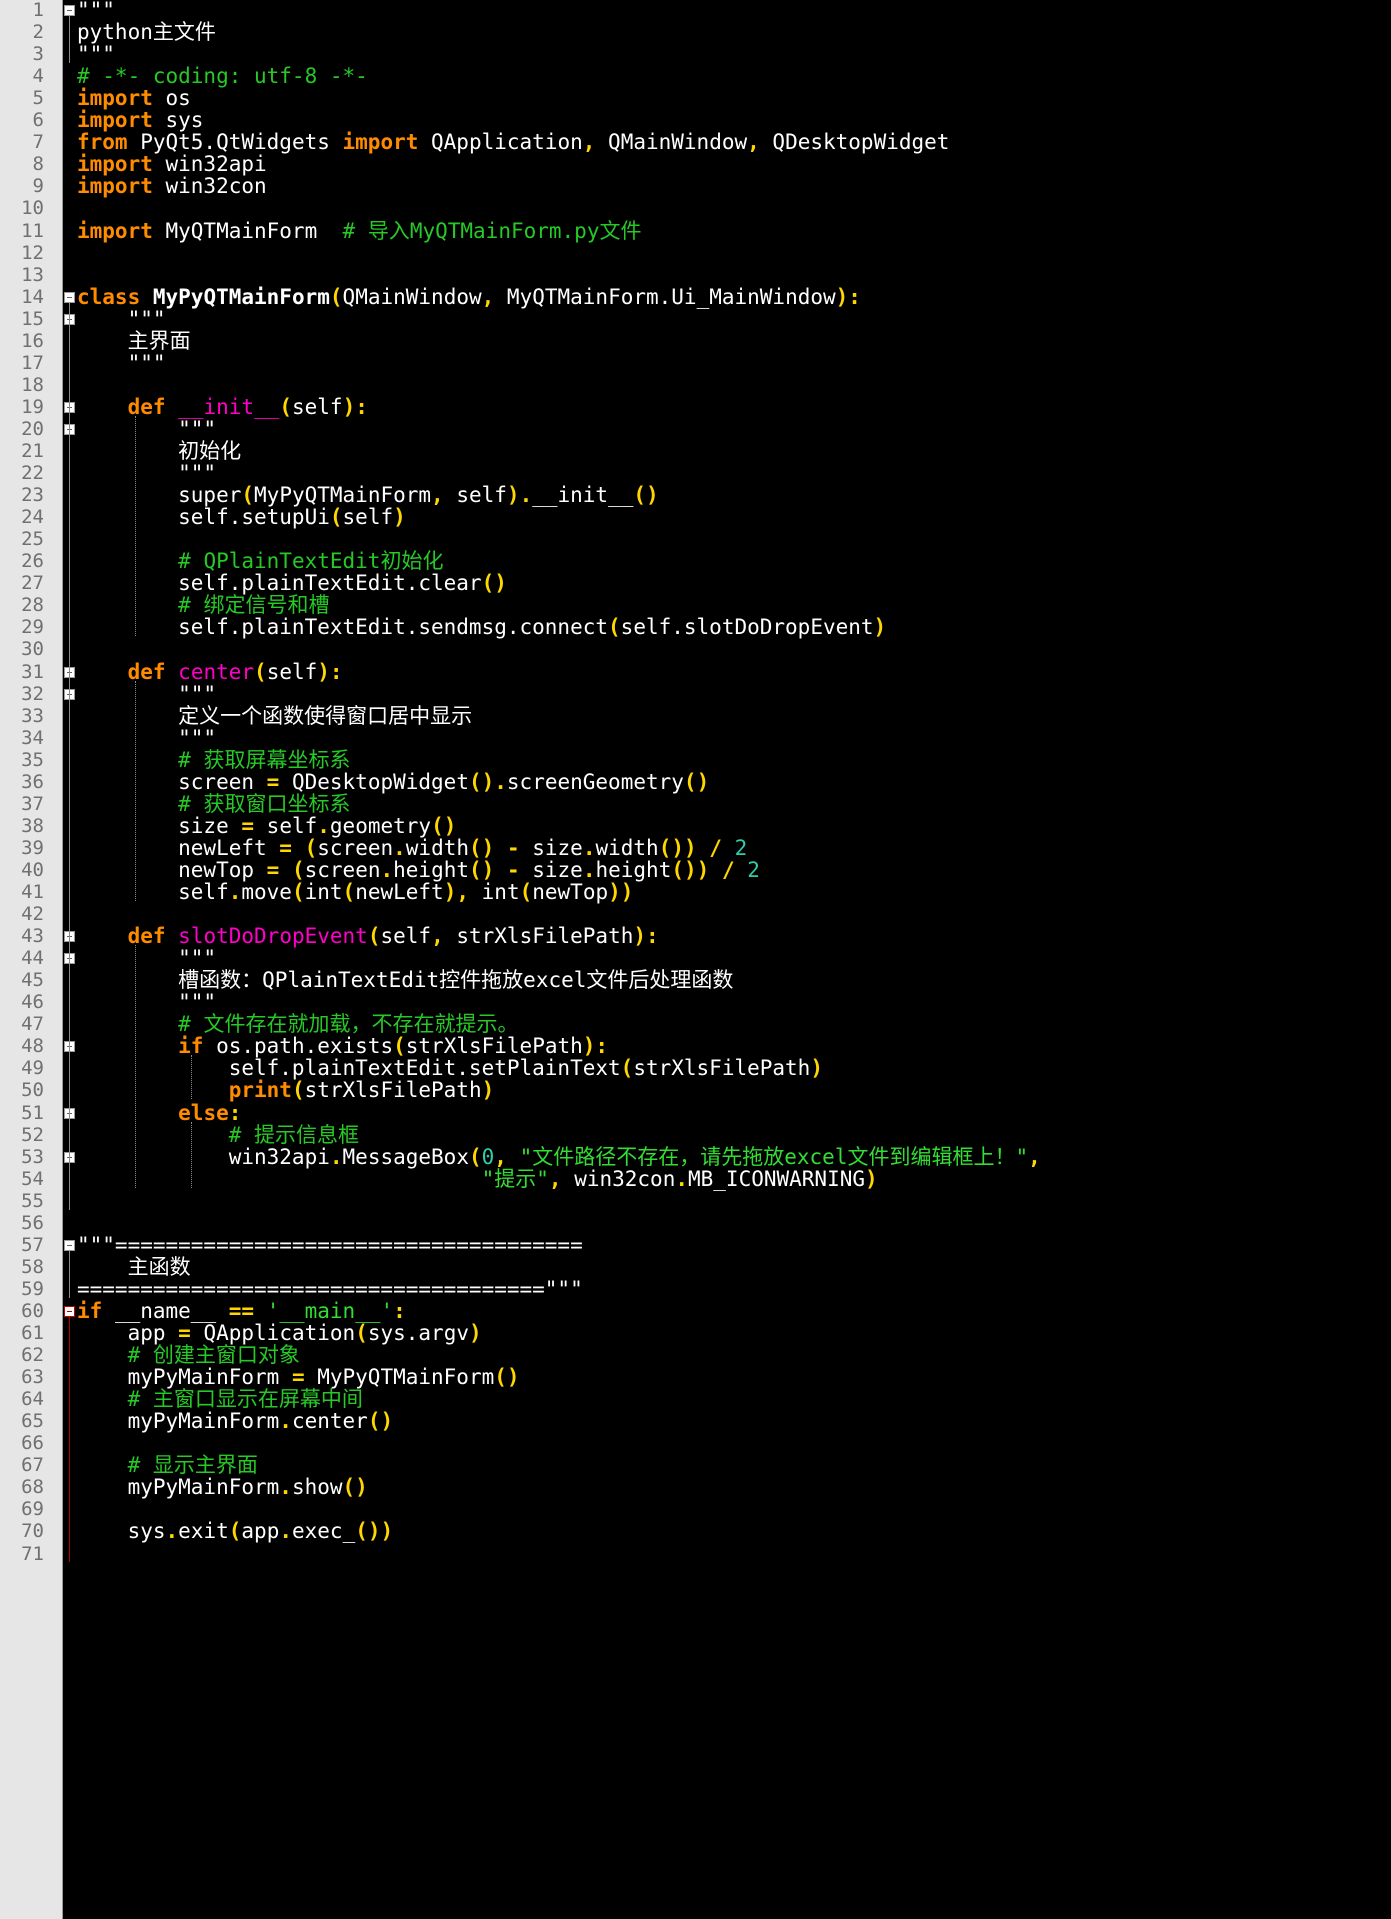 This screenshot has width=1391, height=1919. I want to click on code-token: "提示", so click(515, 1178).